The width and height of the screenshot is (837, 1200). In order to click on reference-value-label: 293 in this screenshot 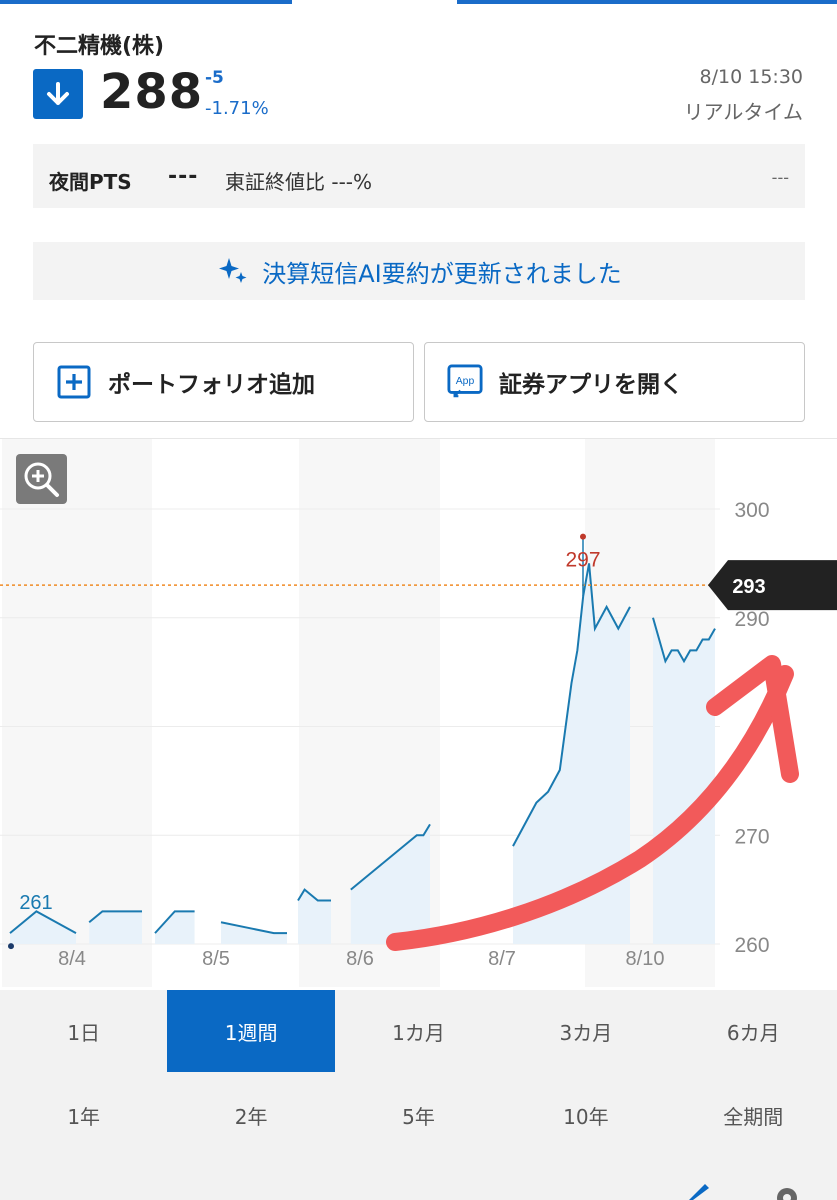, I will do `click(748, 587)`.